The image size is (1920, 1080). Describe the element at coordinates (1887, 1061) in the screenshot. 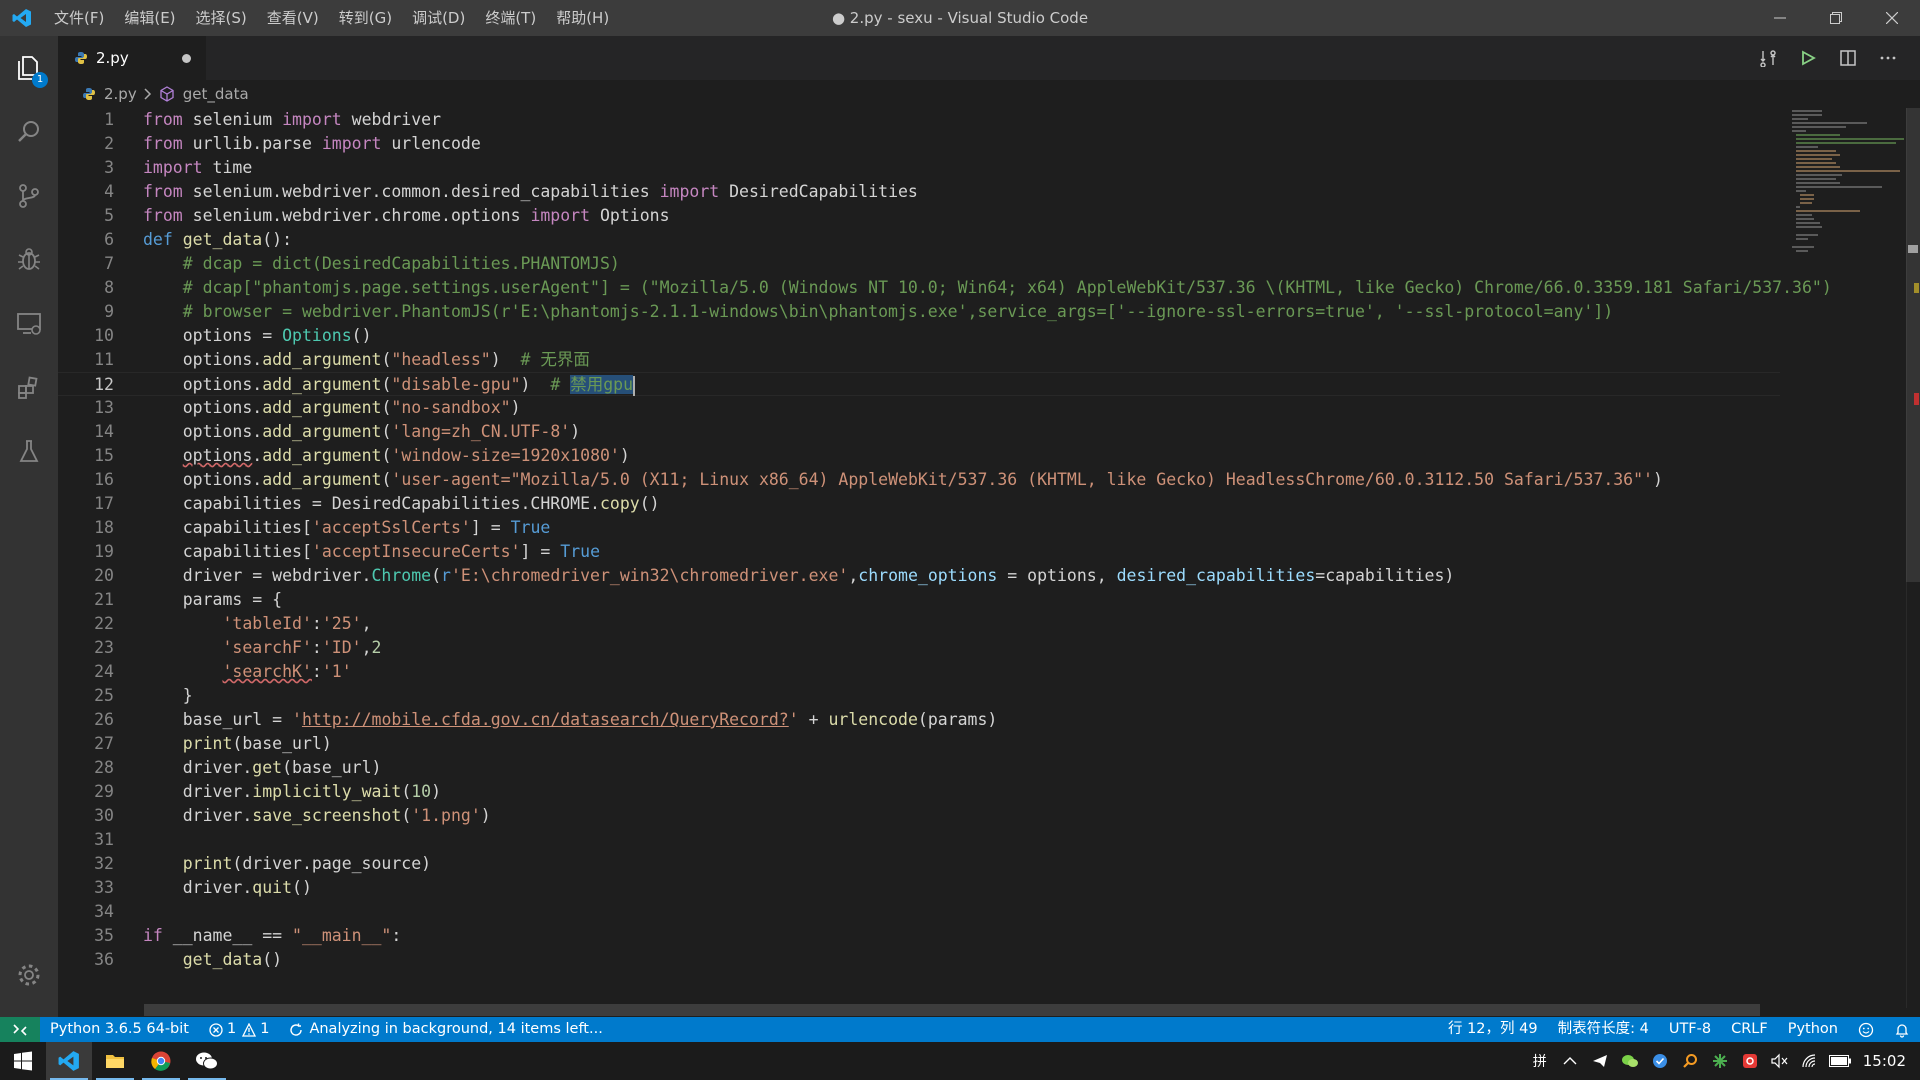

I see `clock: 15:02` at that location.